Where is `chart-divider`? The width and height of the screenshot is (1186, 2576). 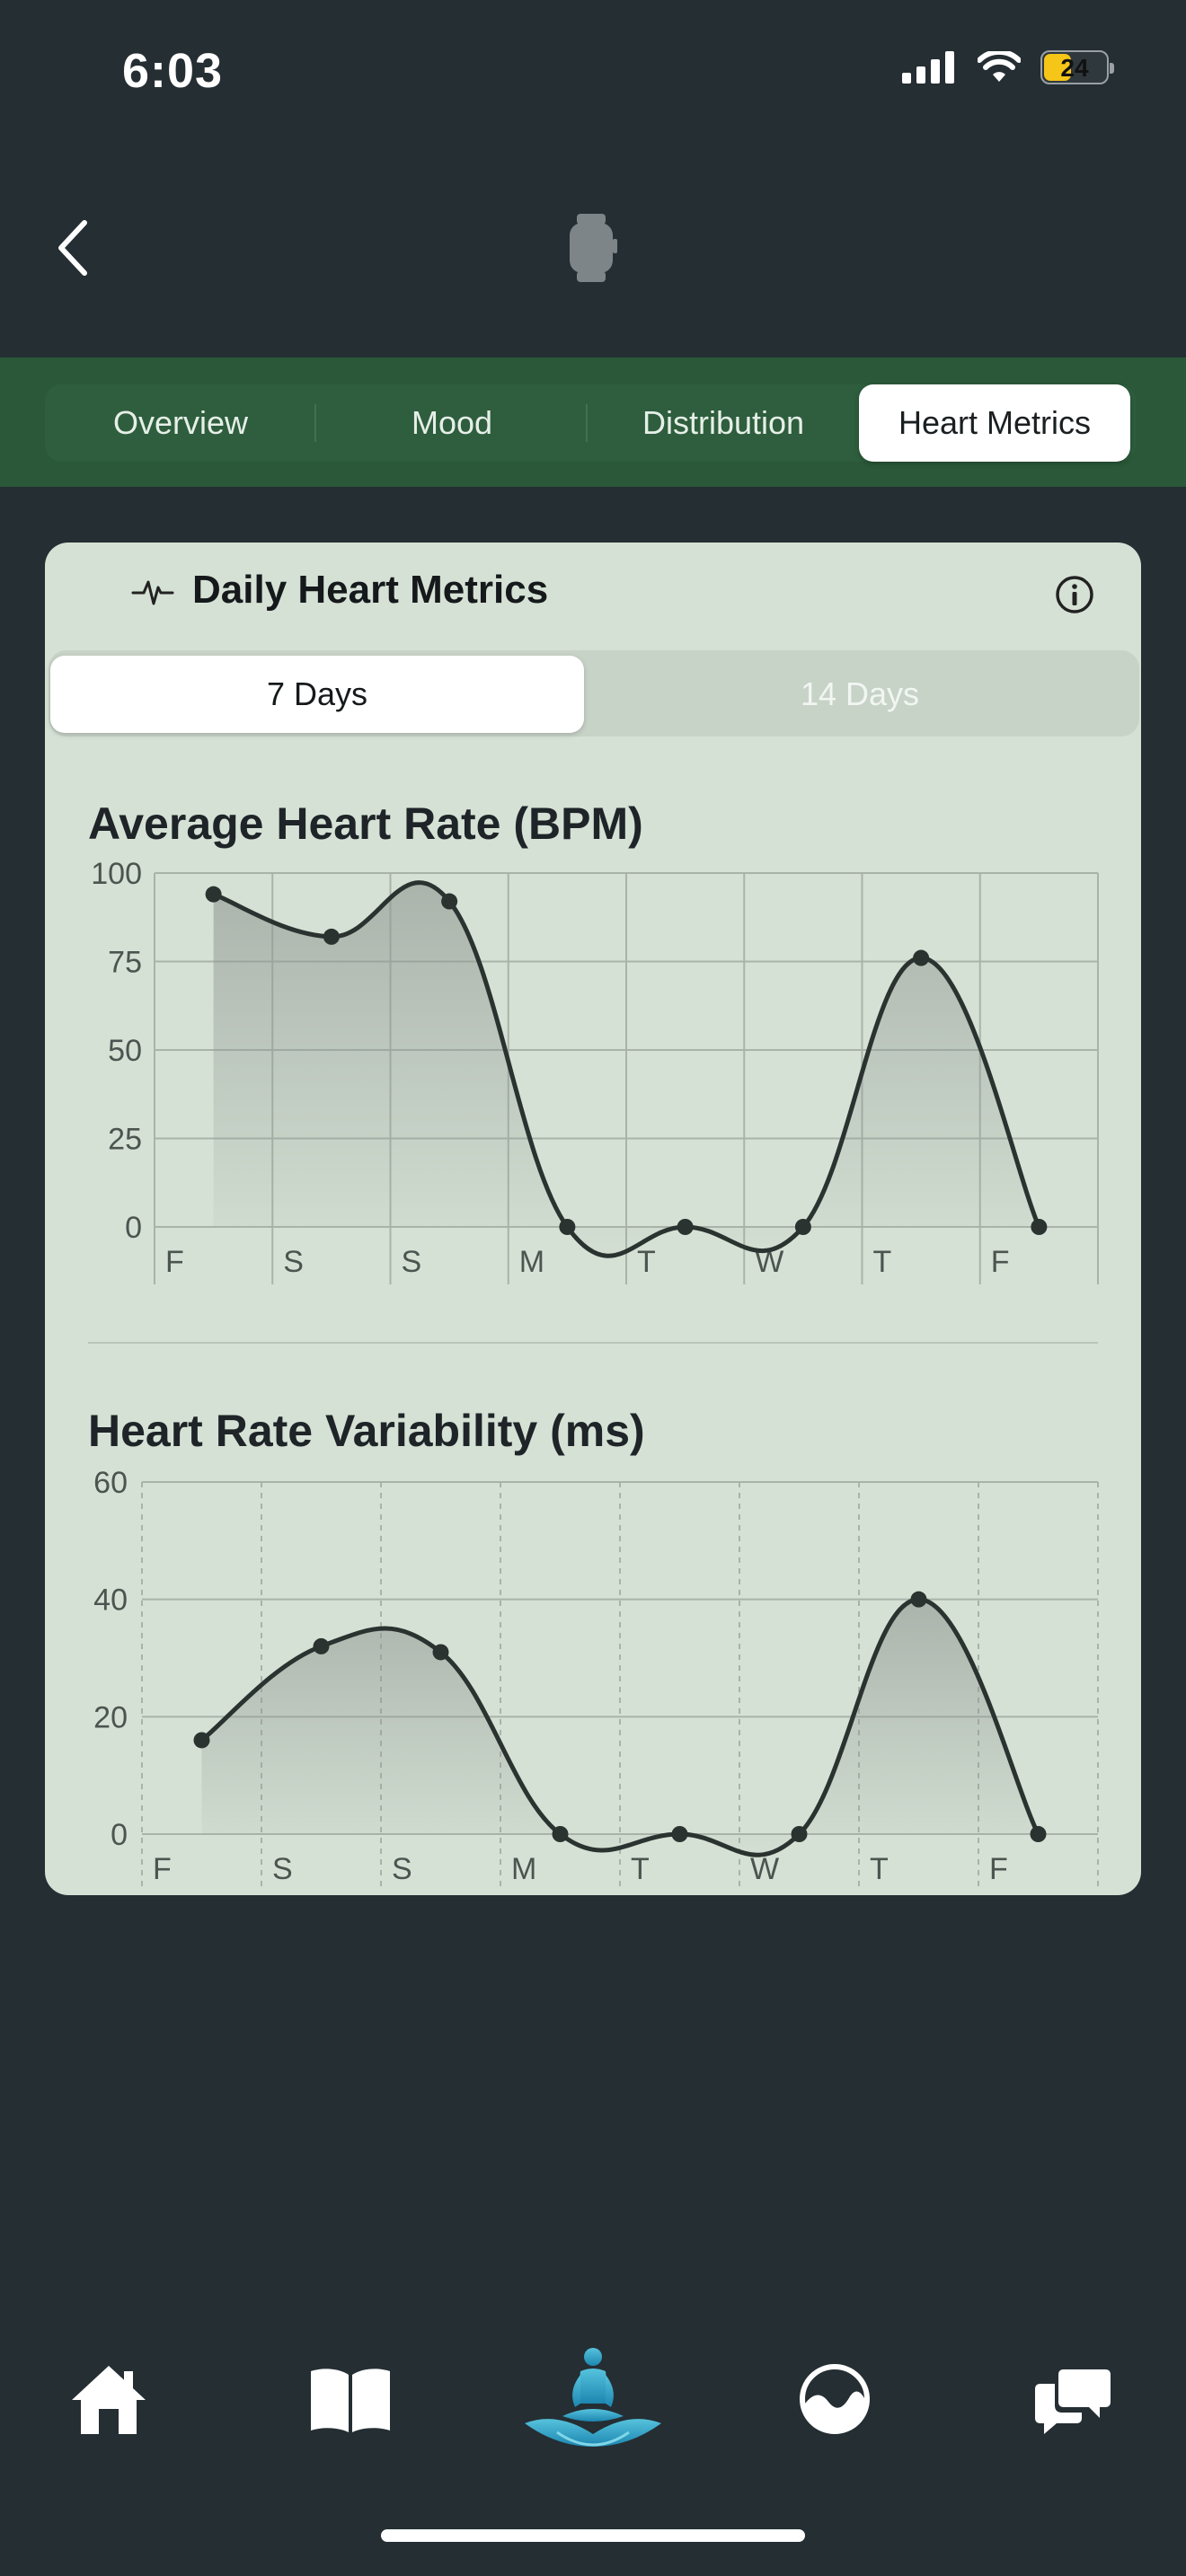 chart-divider is located at coordinates (593, 1343).